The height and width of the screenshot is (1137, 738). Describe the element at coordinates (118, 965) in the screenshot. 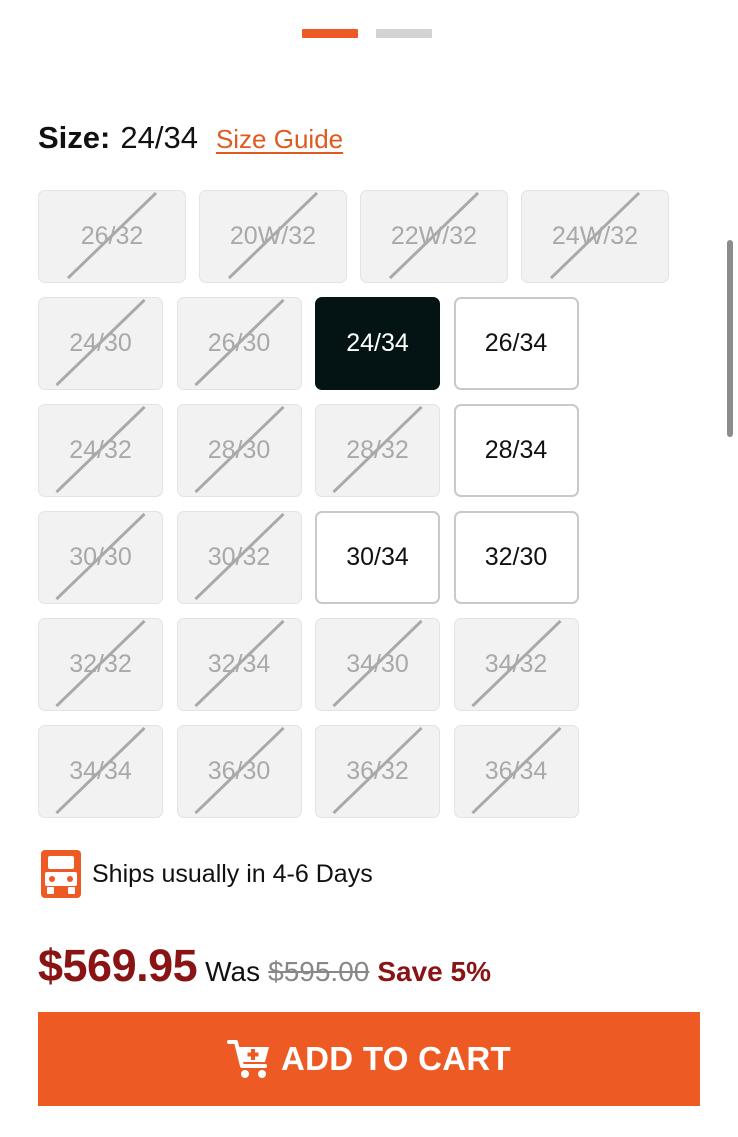

I see `current-price: $569.95` at that location.